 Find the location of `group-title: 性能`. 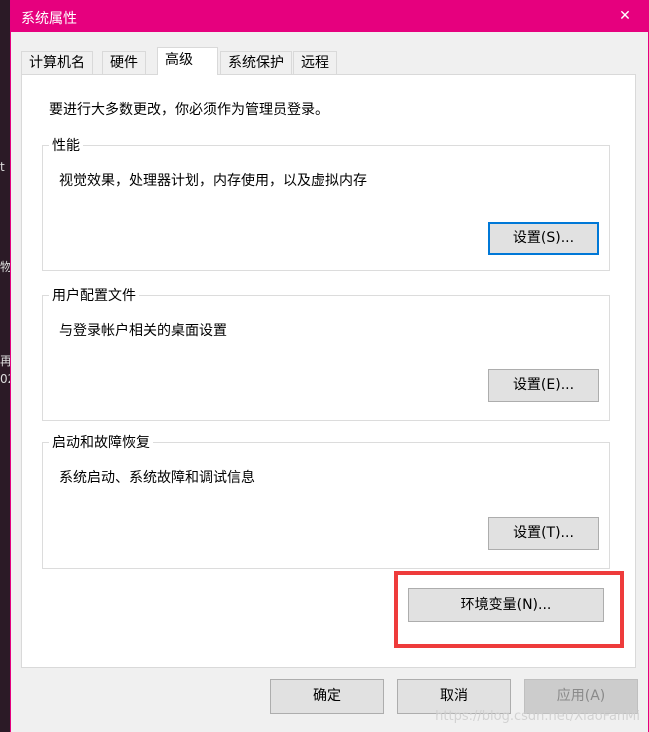

group-title: 性能 is located at coordinates (66, 145).